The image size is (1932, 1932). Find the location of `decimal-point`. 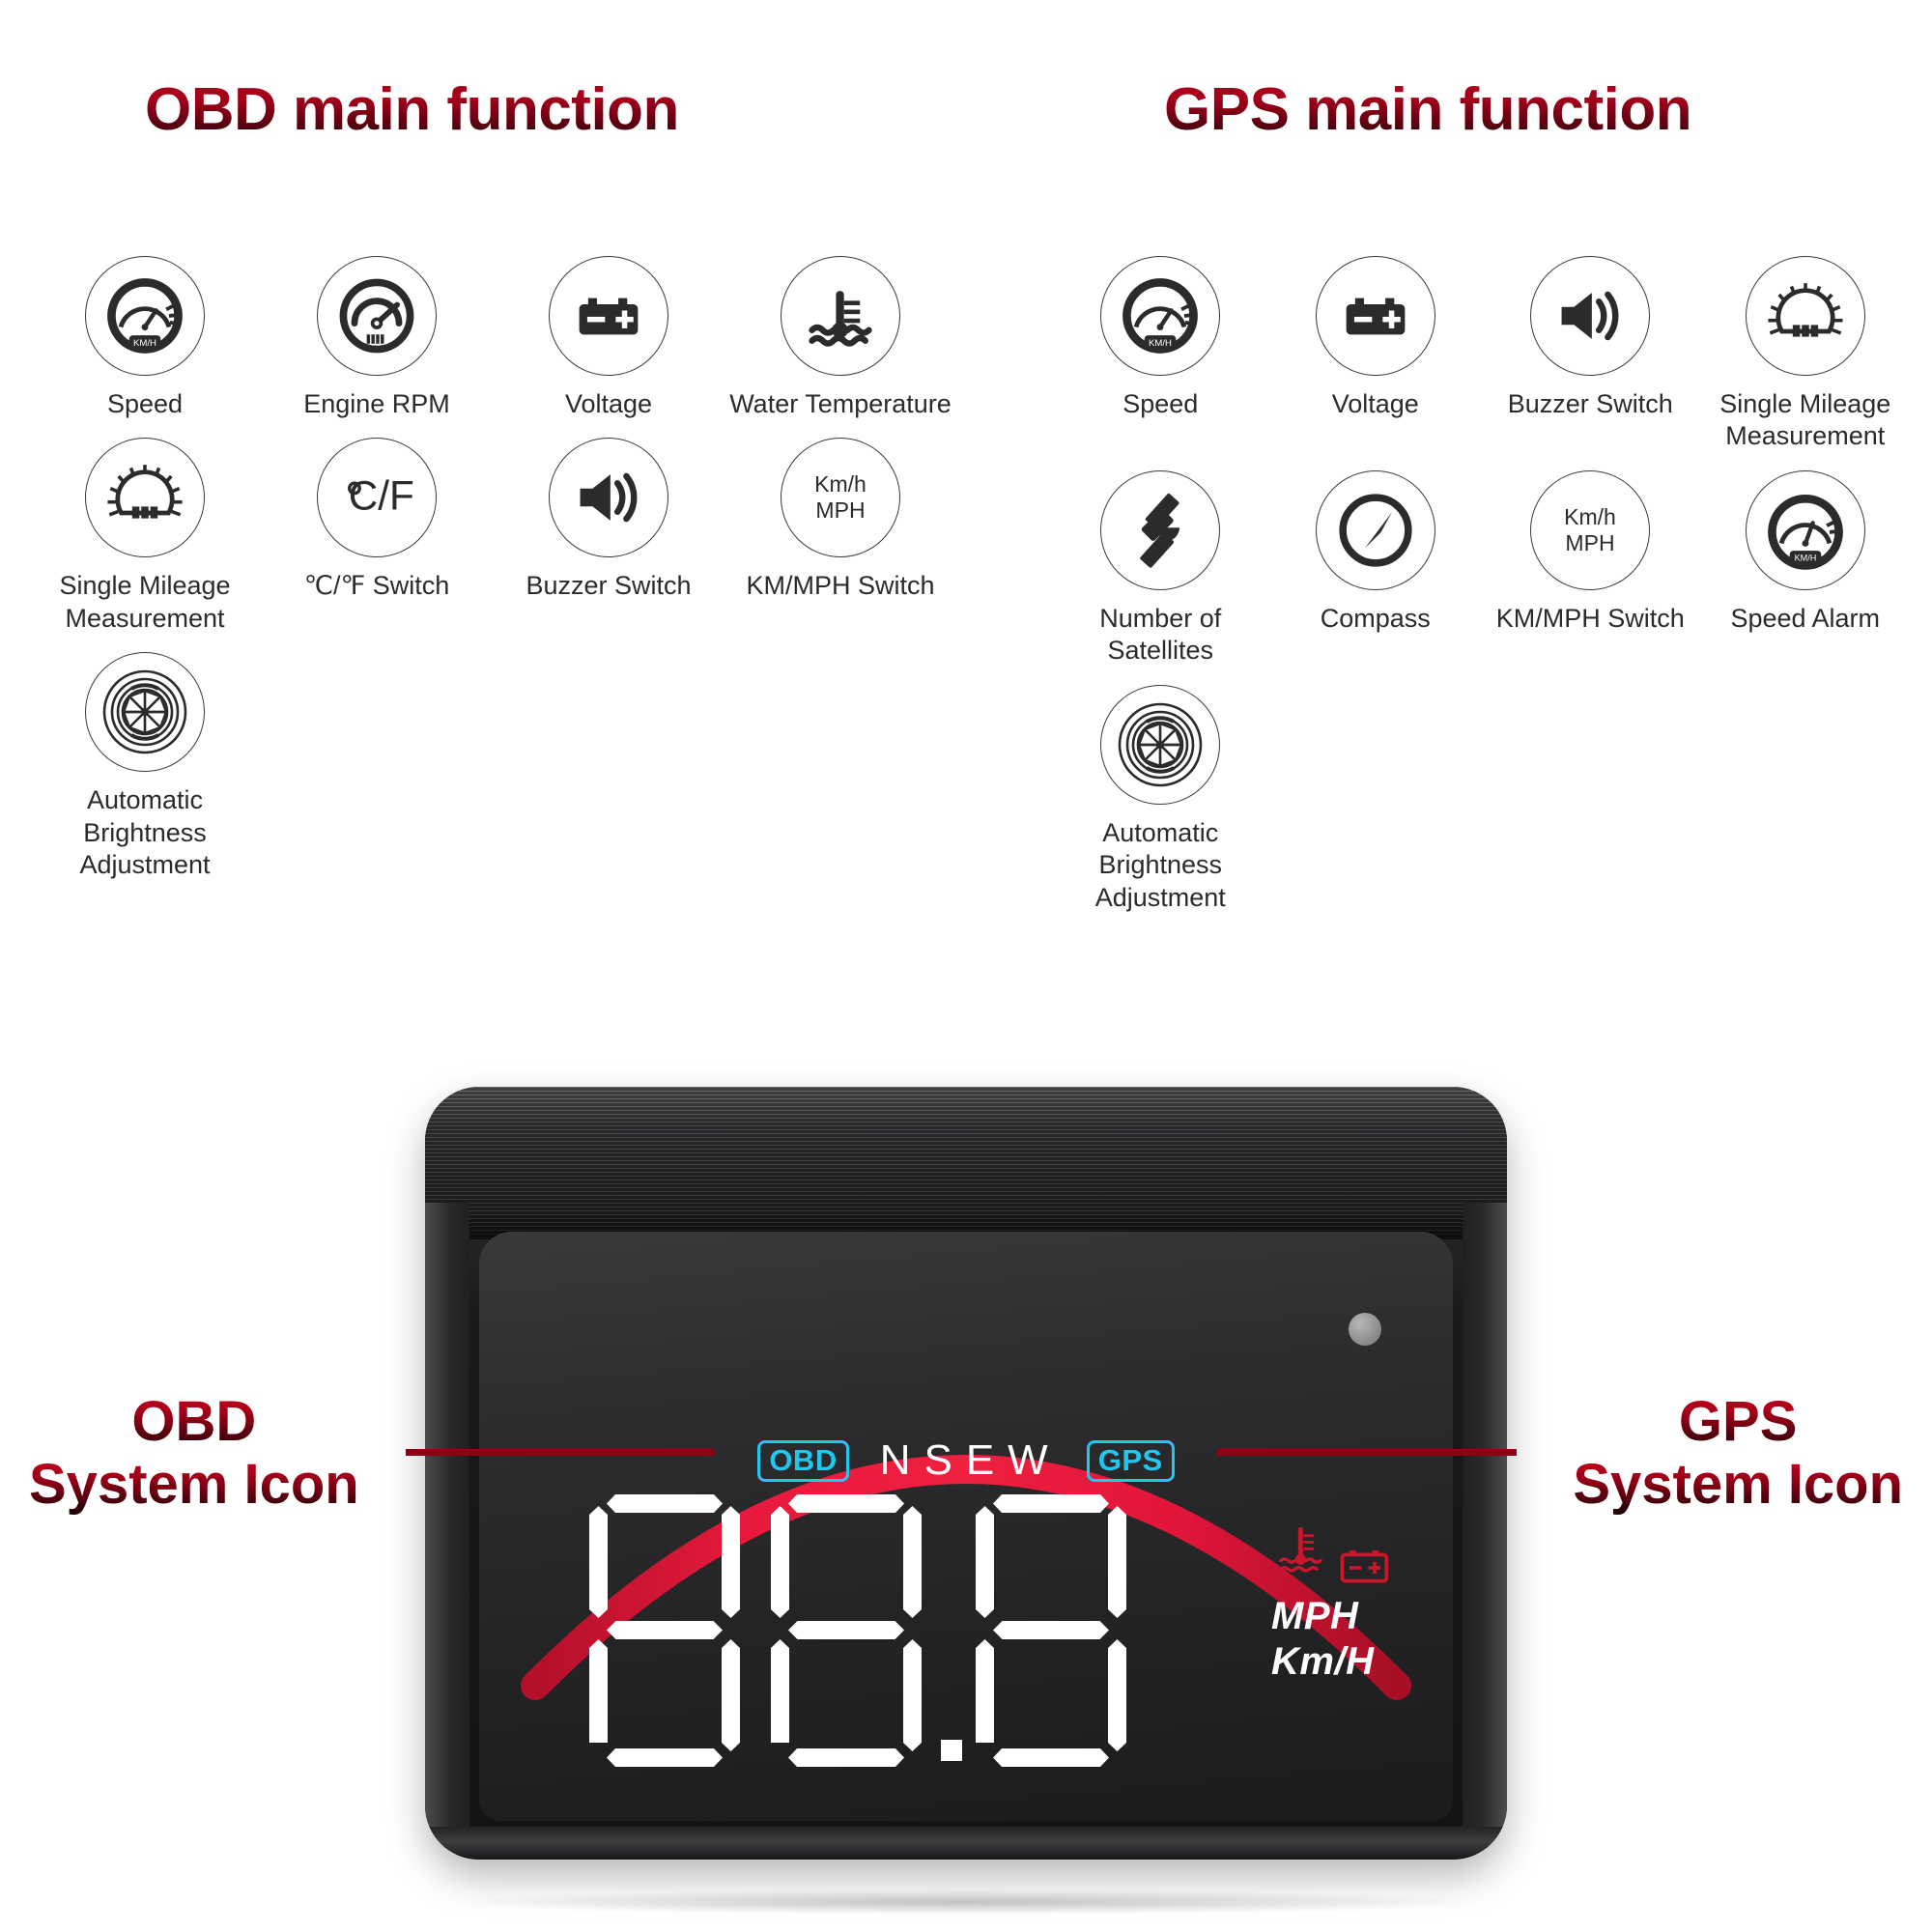

decimal-point is located at coordinates (951, 1750).